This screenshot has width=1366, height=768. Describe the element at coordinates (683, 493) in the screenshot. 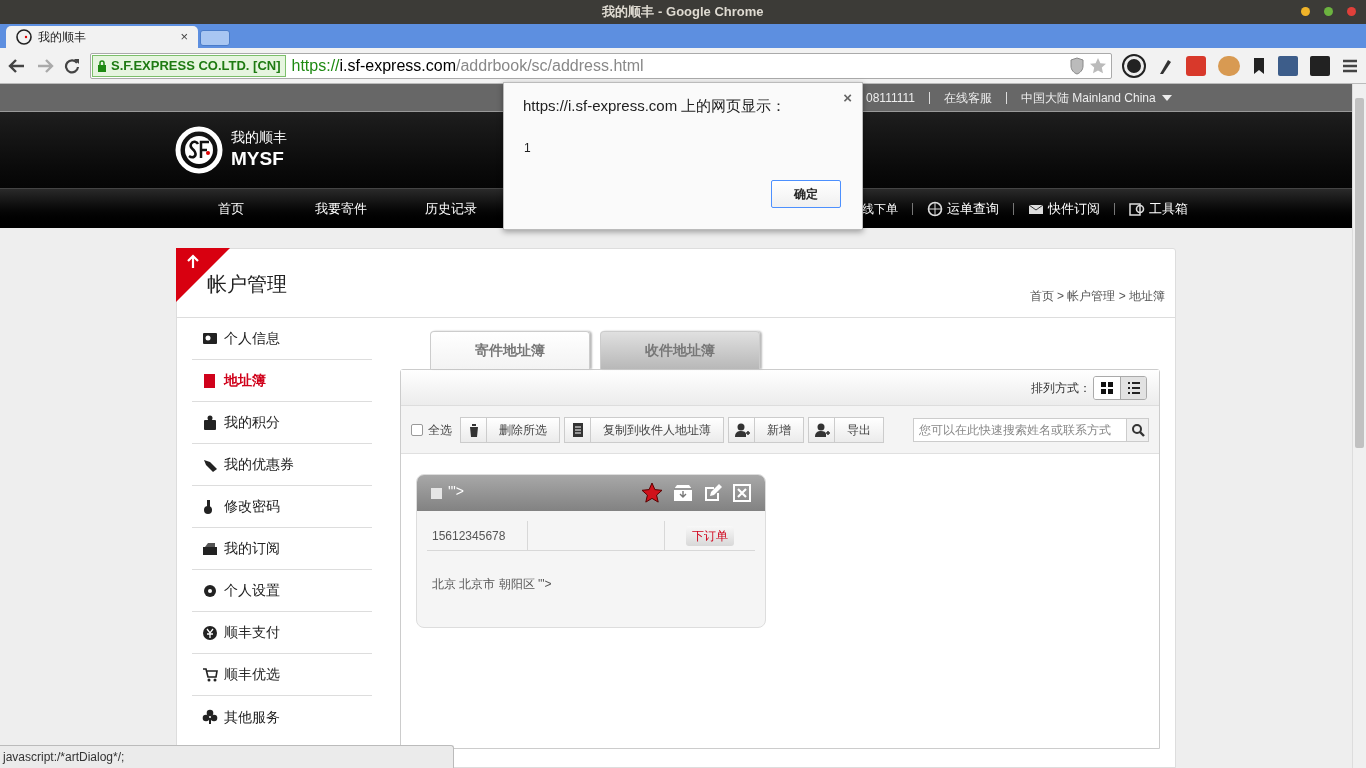

I see `archive-icon` at that location.